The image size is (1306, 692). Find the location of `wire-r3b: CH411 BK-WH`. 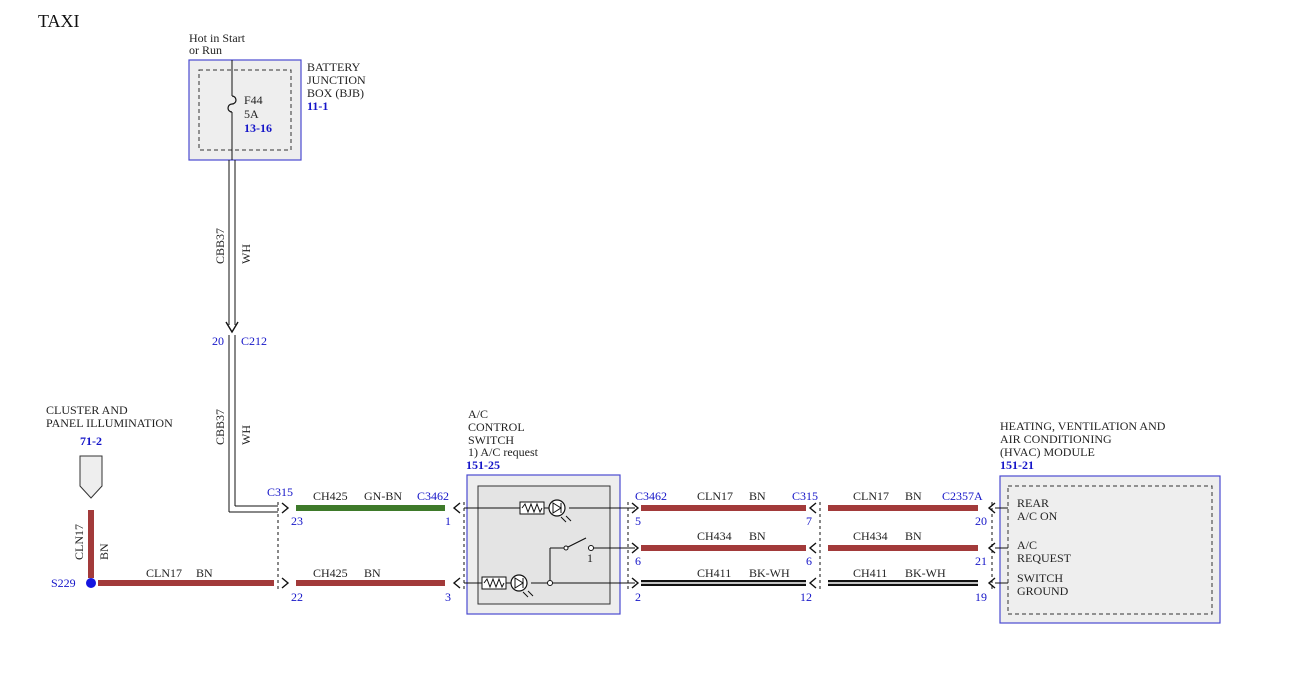

wire-r3b: CH411 BK-WH is located at coordinates (903, 576).